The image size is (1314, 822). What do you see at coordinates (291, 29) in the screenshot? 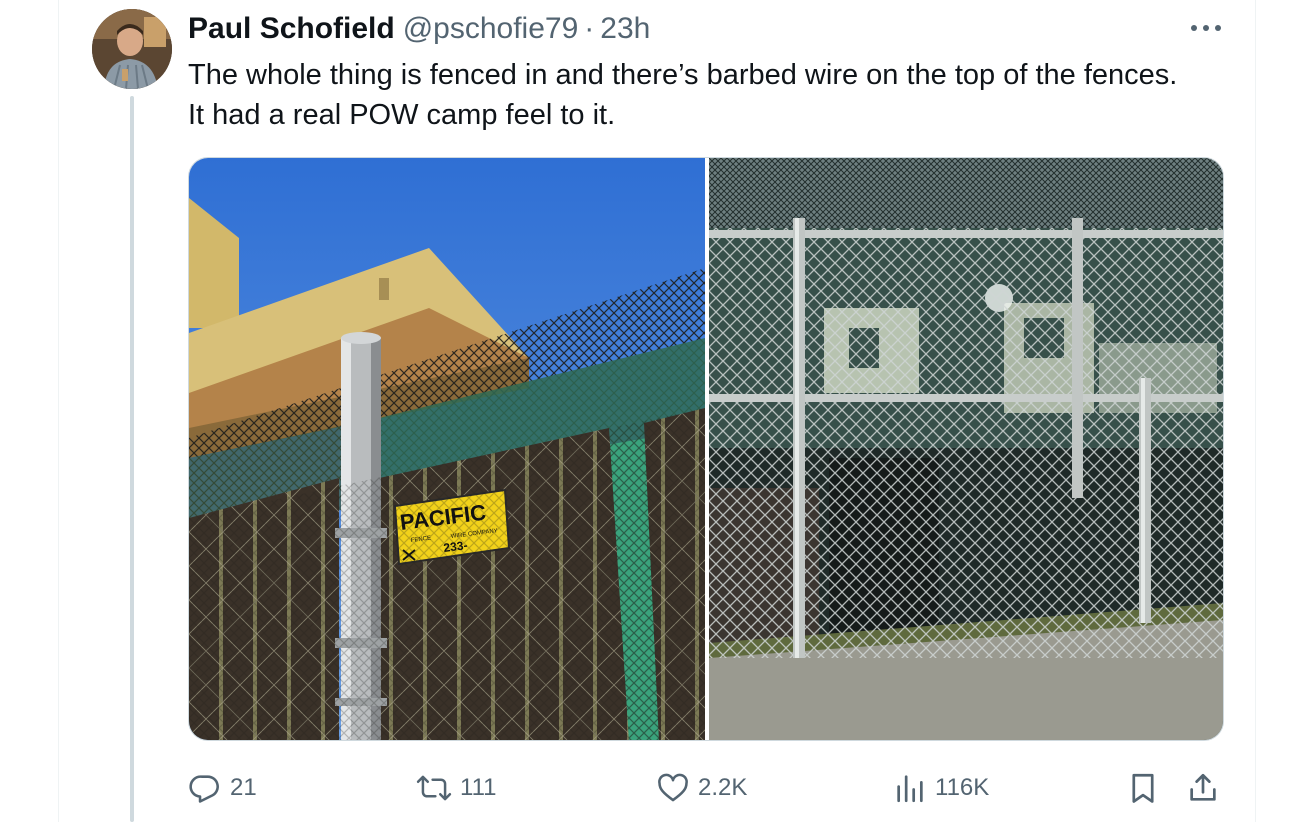
I see `author-name: Paul Schofield` at bounding box center [291, 29].